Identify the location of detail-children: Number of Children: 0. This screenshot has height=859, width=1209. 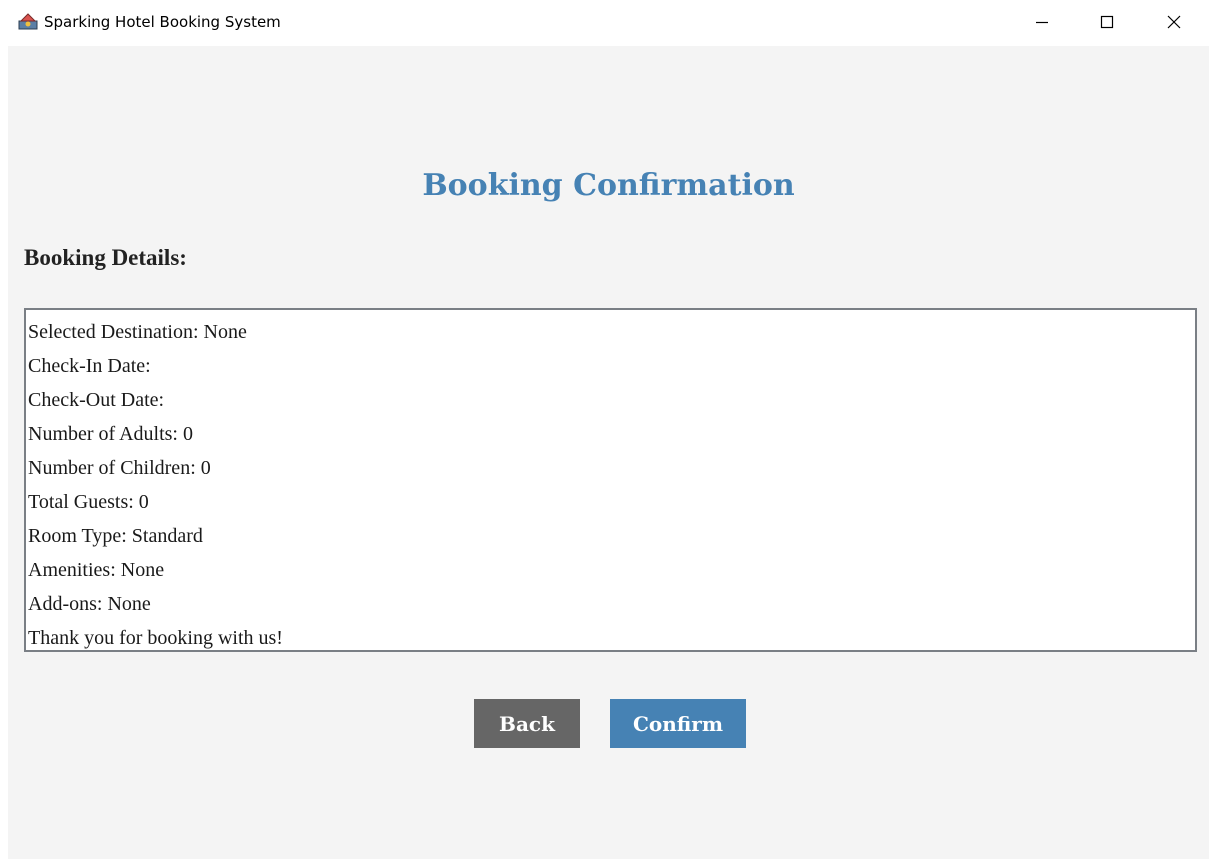
(119, 468).